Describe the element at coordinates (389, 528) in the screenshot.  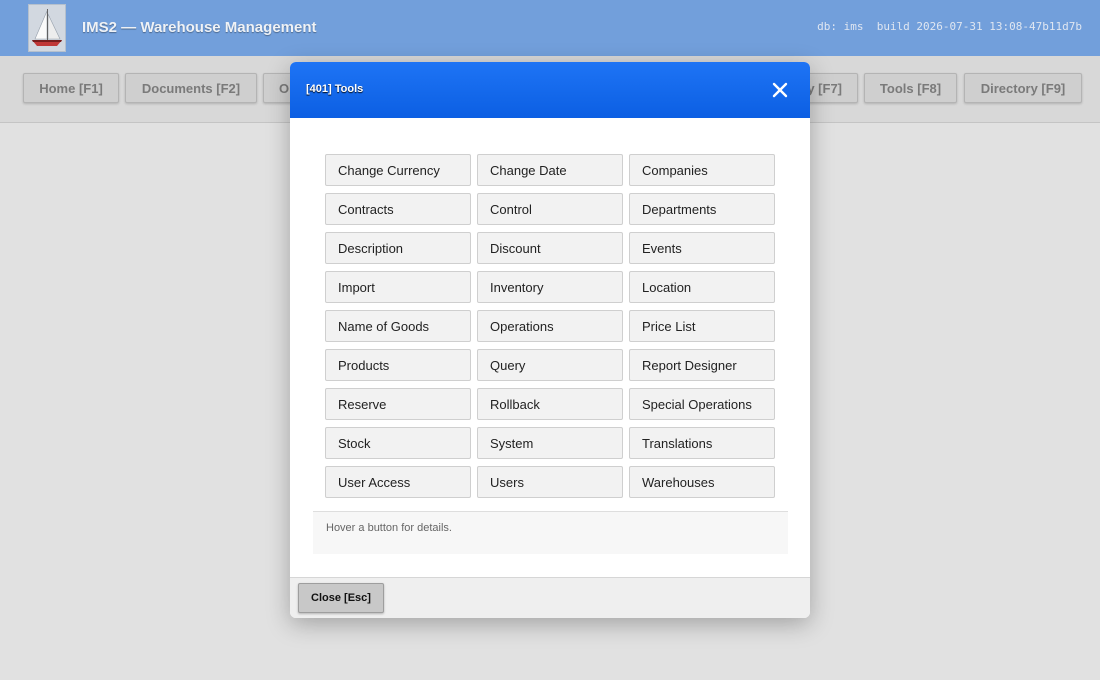
I see `hint-text: Hover a button for details.` at that location.